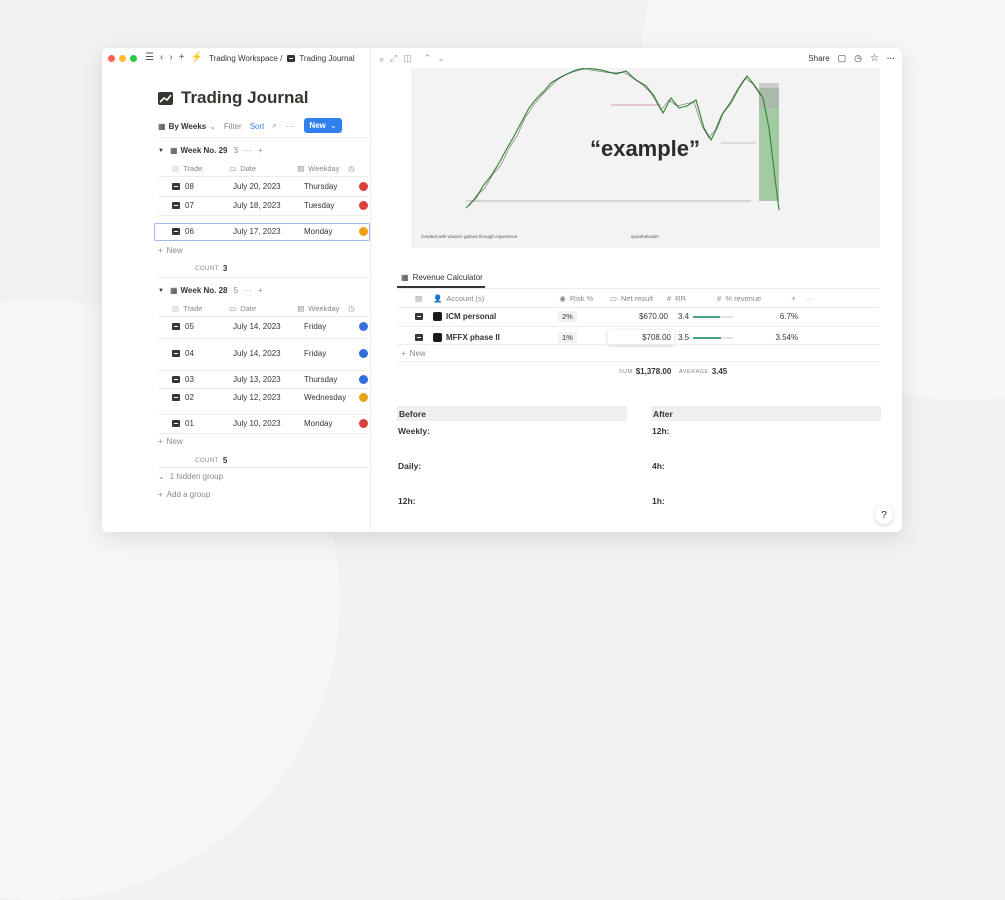 The image size is (1005, 900). Describe the element at coordinates (502, 298) in the screenshot. I see `column-account: Account (s)` at that location.